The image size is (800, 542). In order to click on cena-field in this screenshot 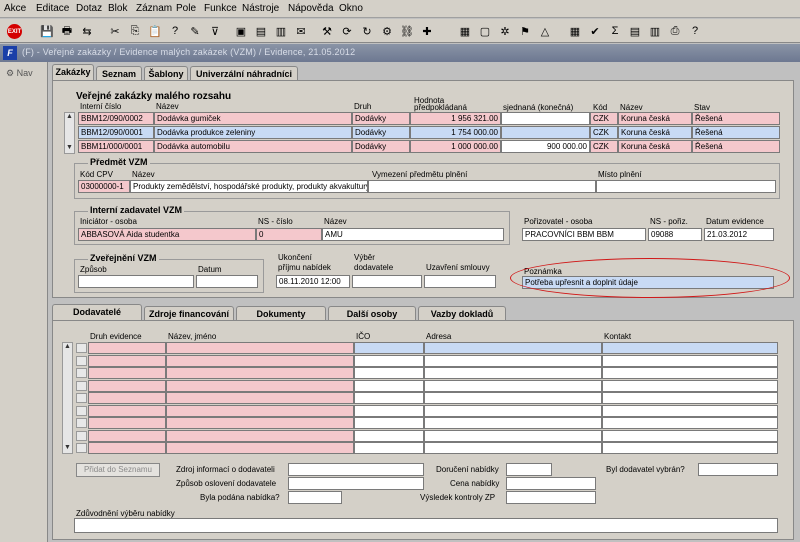, I will do `click(551, 483)`.